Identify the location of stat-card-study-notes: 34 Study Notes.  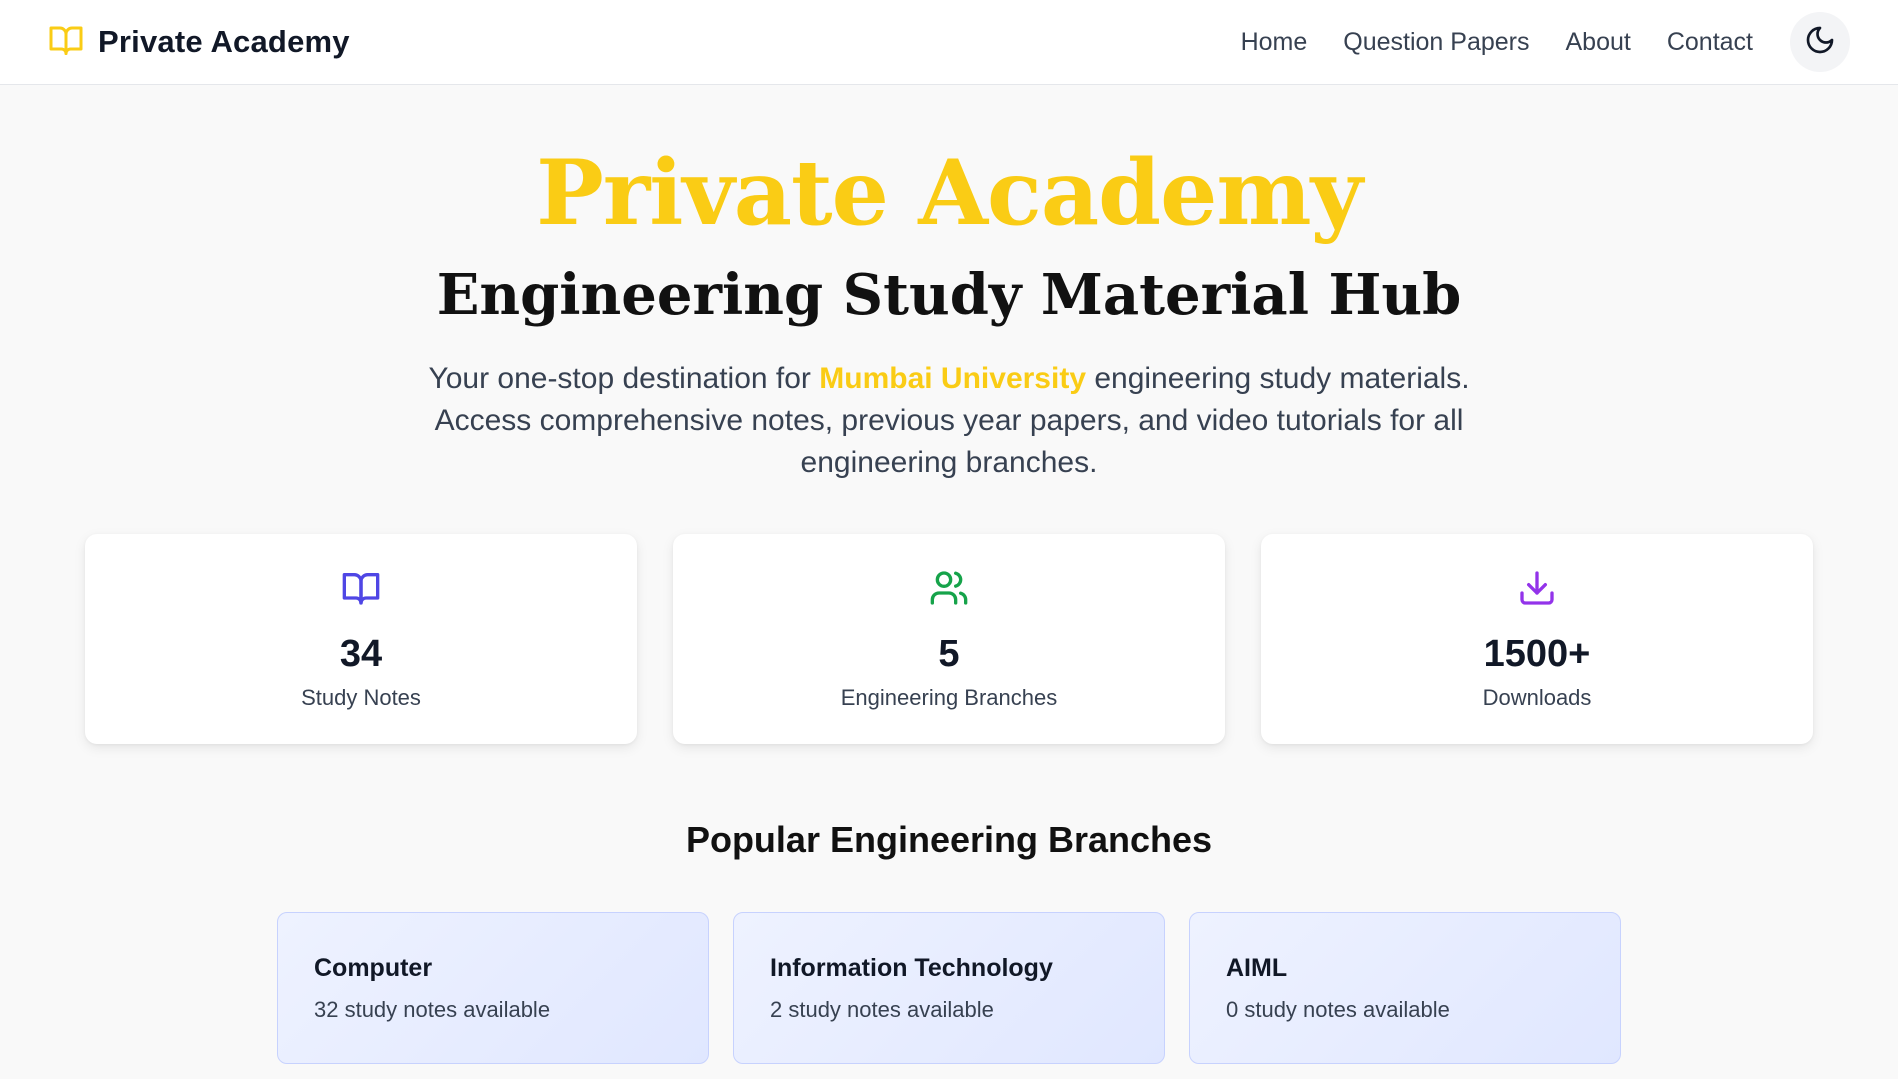
(361, 639).